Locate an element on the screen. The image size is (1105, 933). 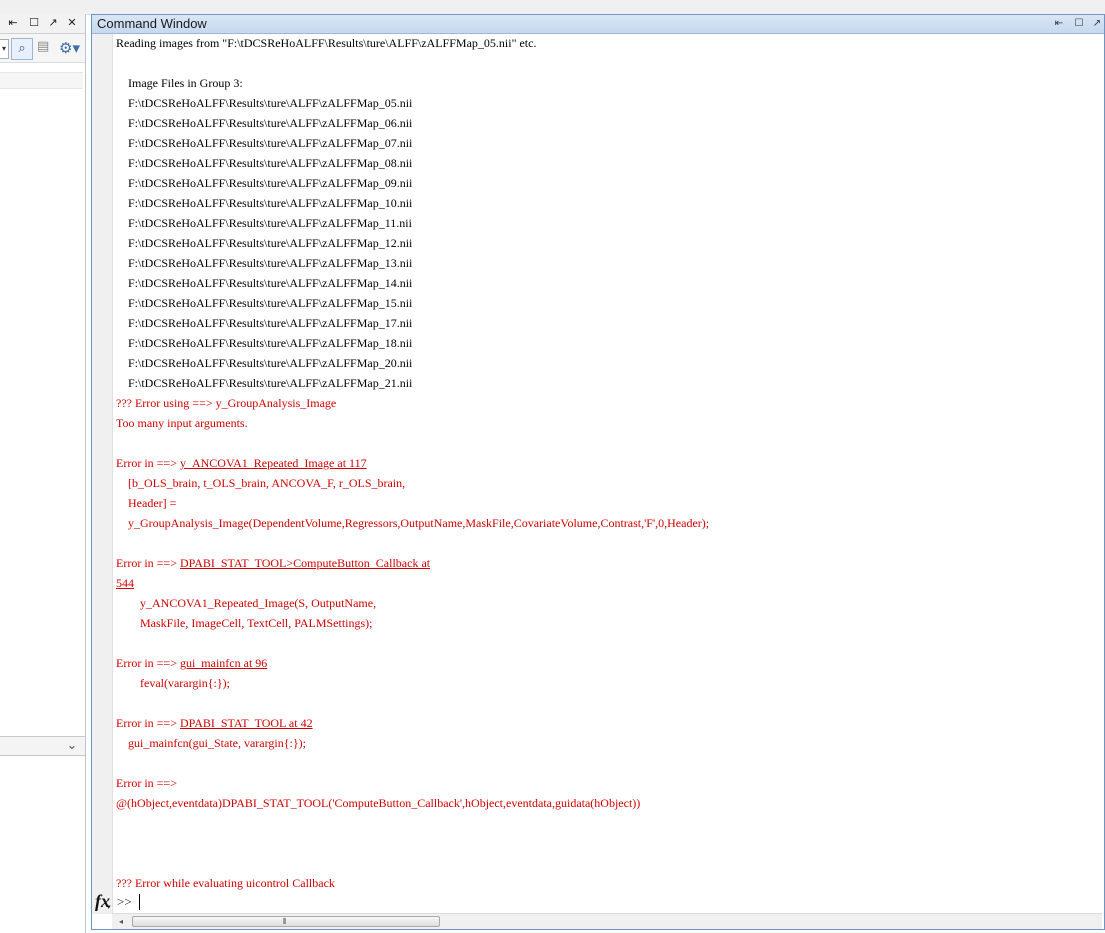
close-icon: ✕ is located at coordinates (72, 23).